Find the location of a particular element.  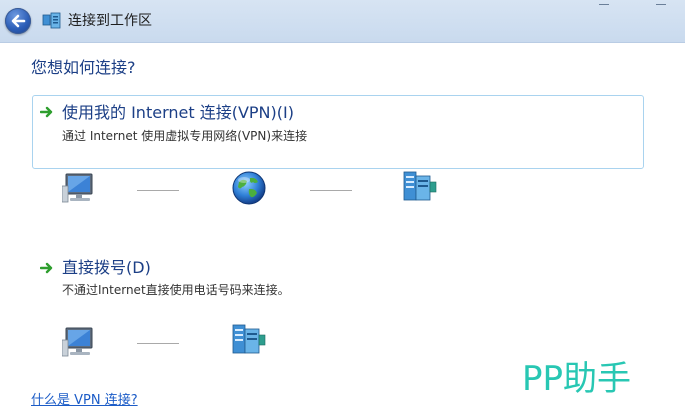

minimize-button is located at coordinates (604, 4).